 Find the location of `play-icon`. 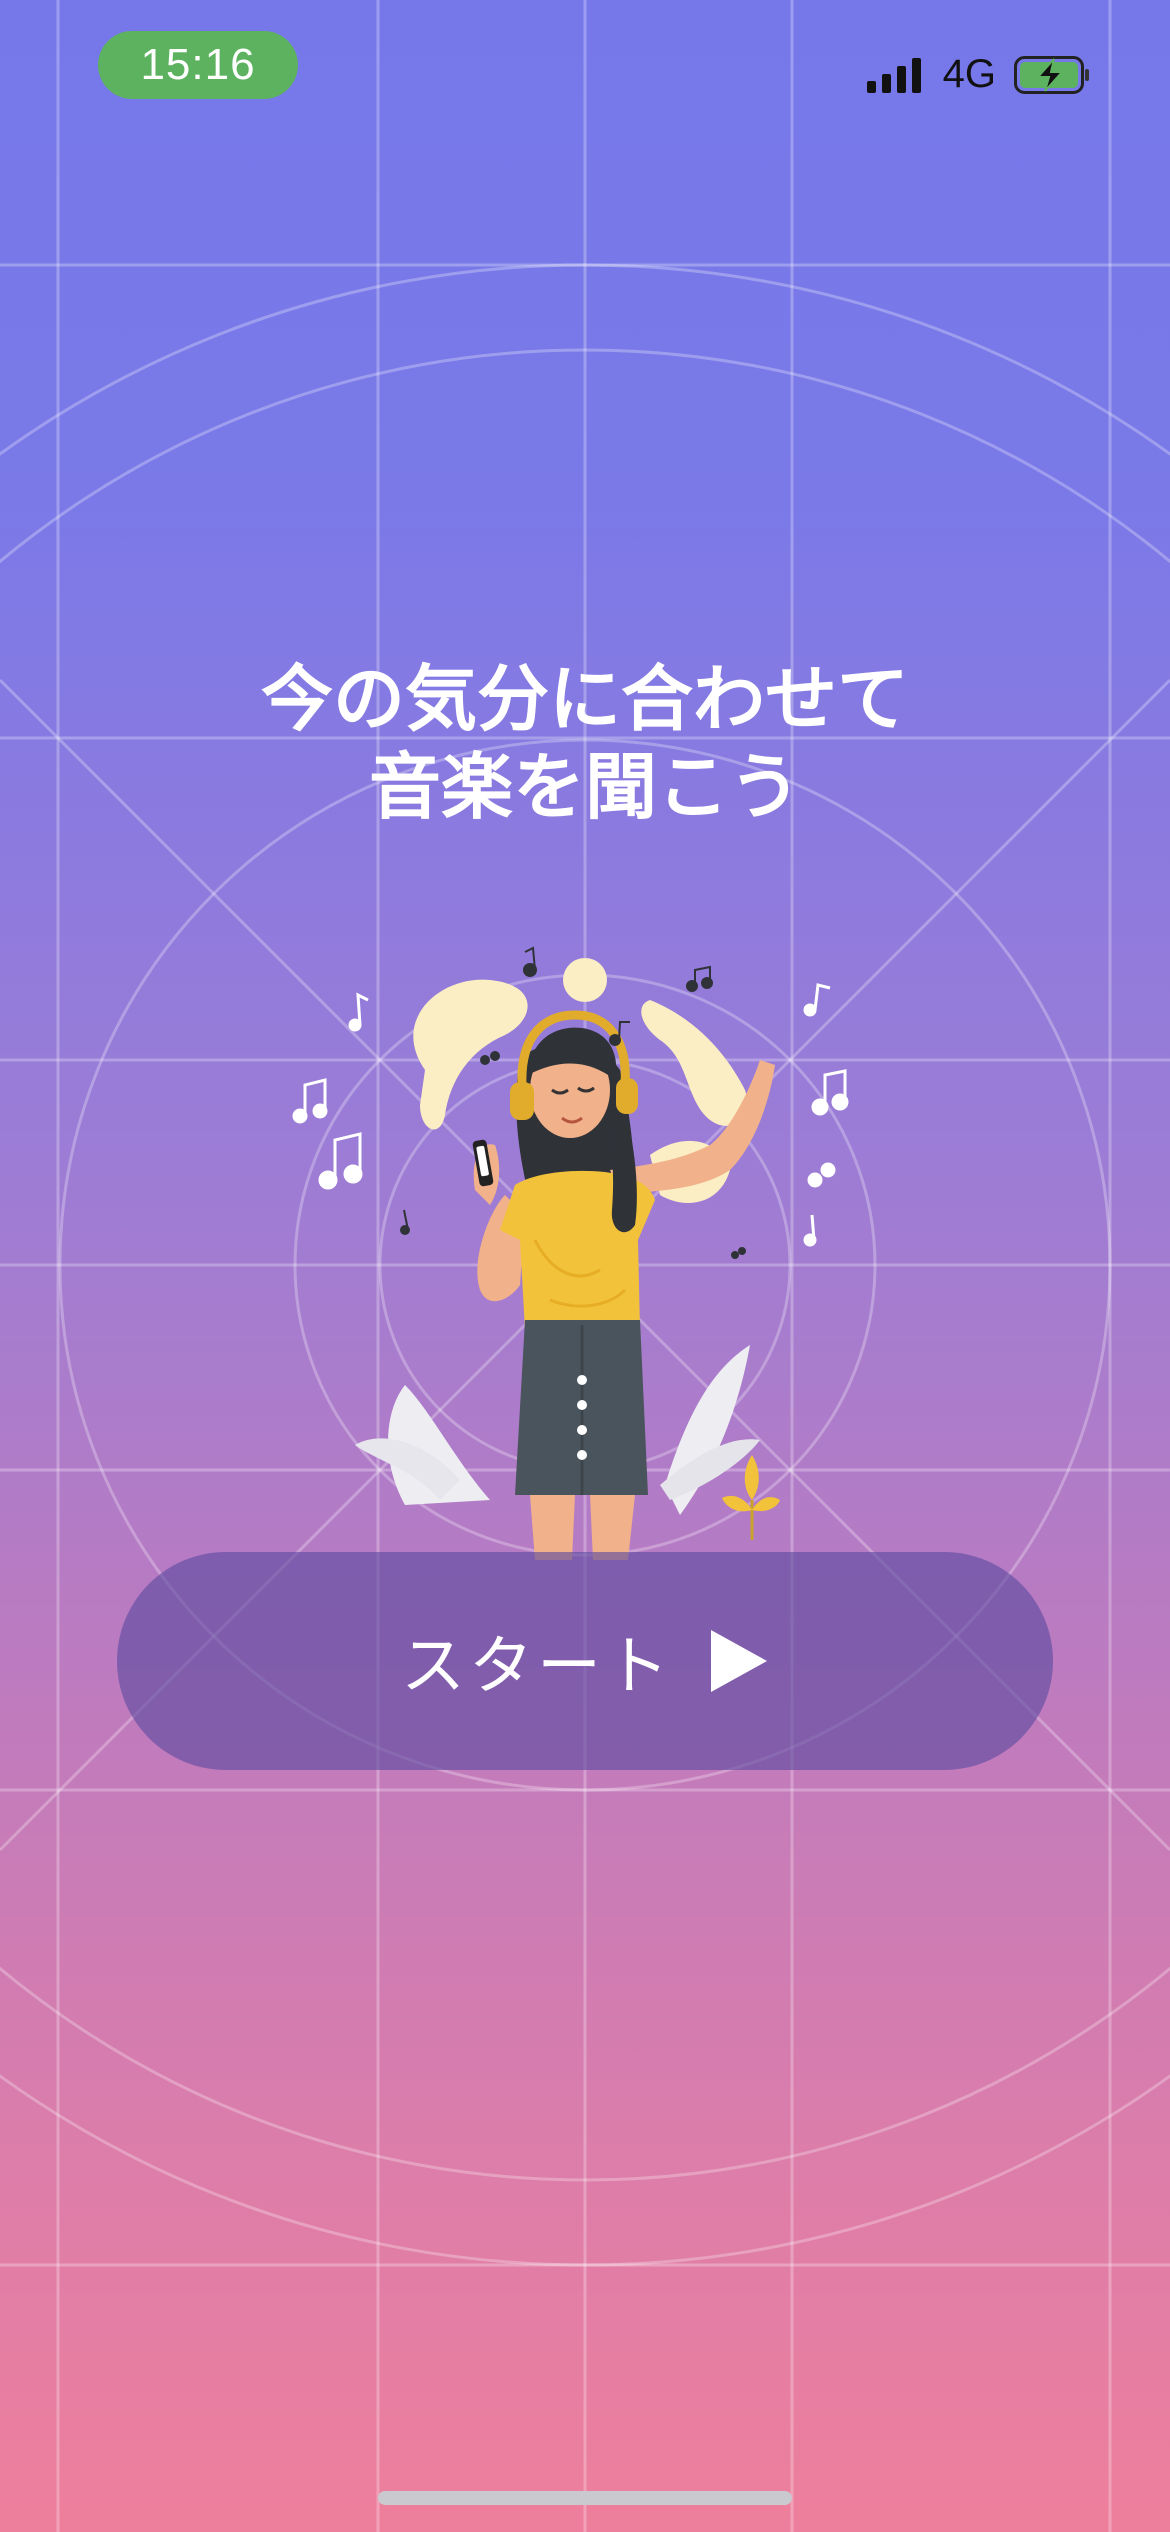

play-icon is located at coordinates (739, 1661).